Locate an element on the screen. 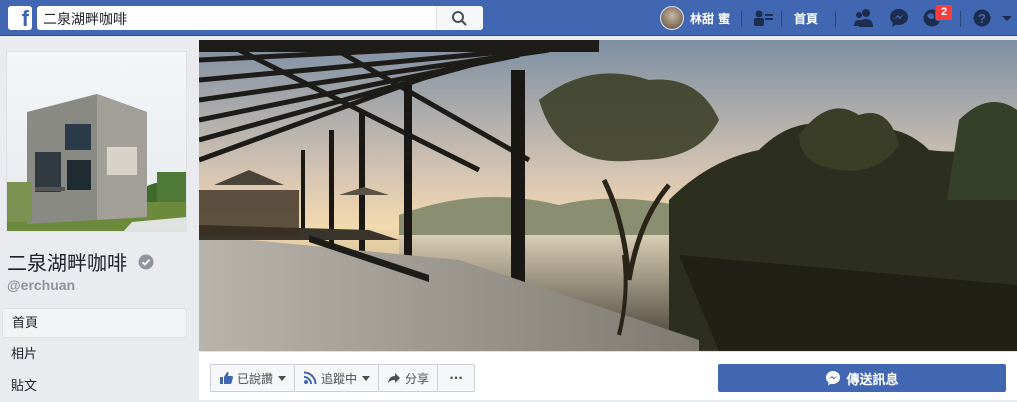 This screenshot has width=1017, height=402. home-link: 首頁 is located at coordinates (806, 18).